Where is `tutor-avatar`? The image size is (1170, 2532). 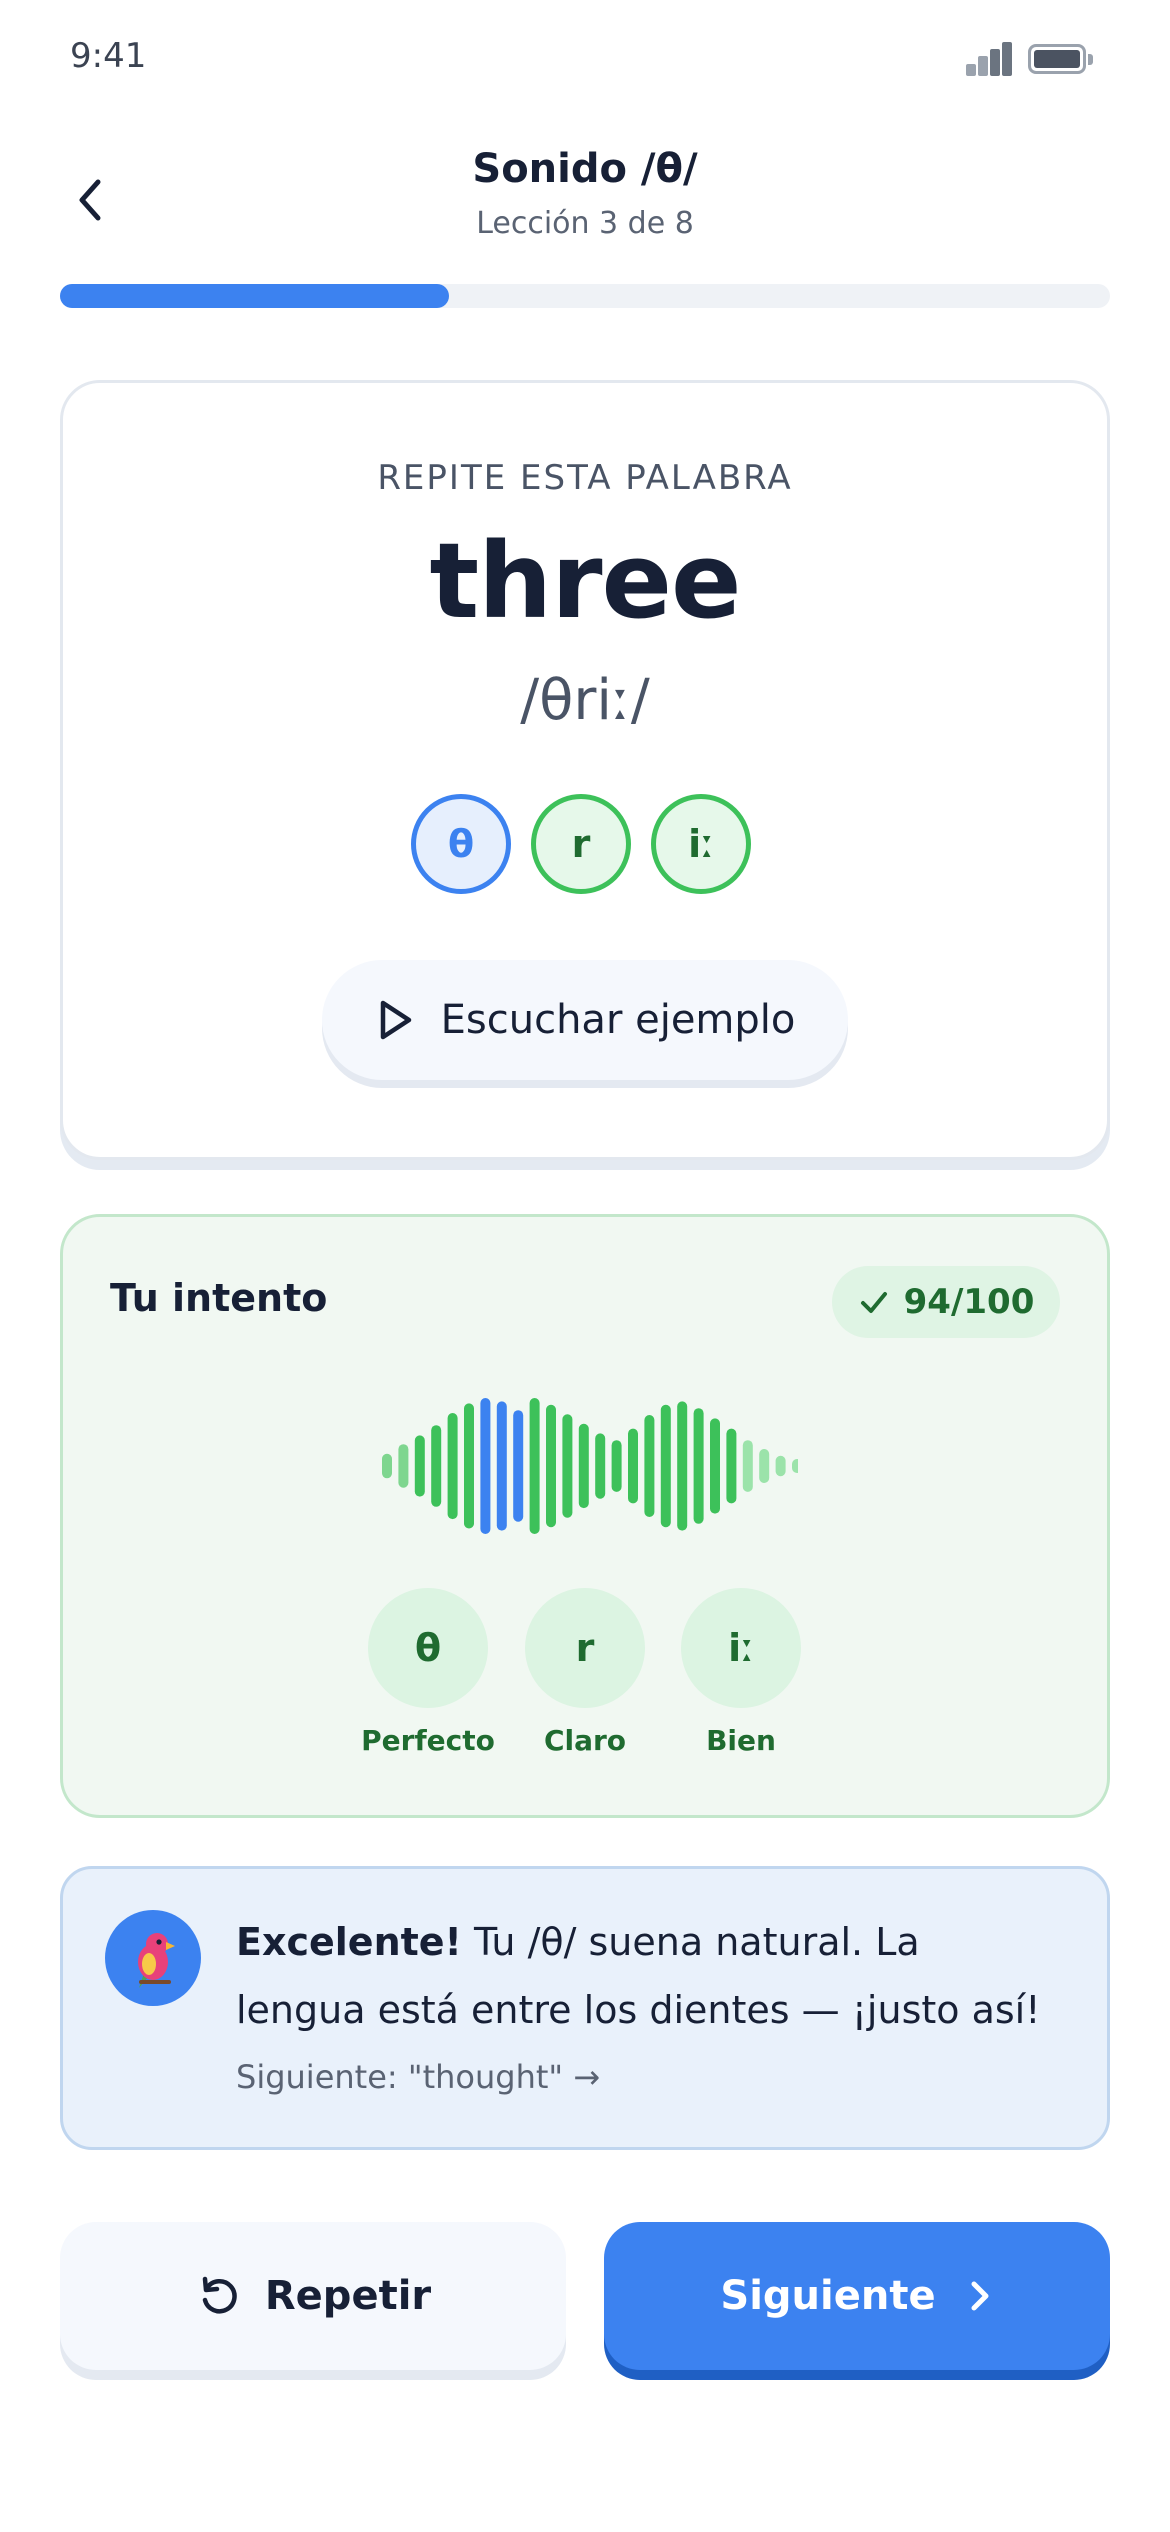
tutor-avatar is located at coordinates (153, 1958).